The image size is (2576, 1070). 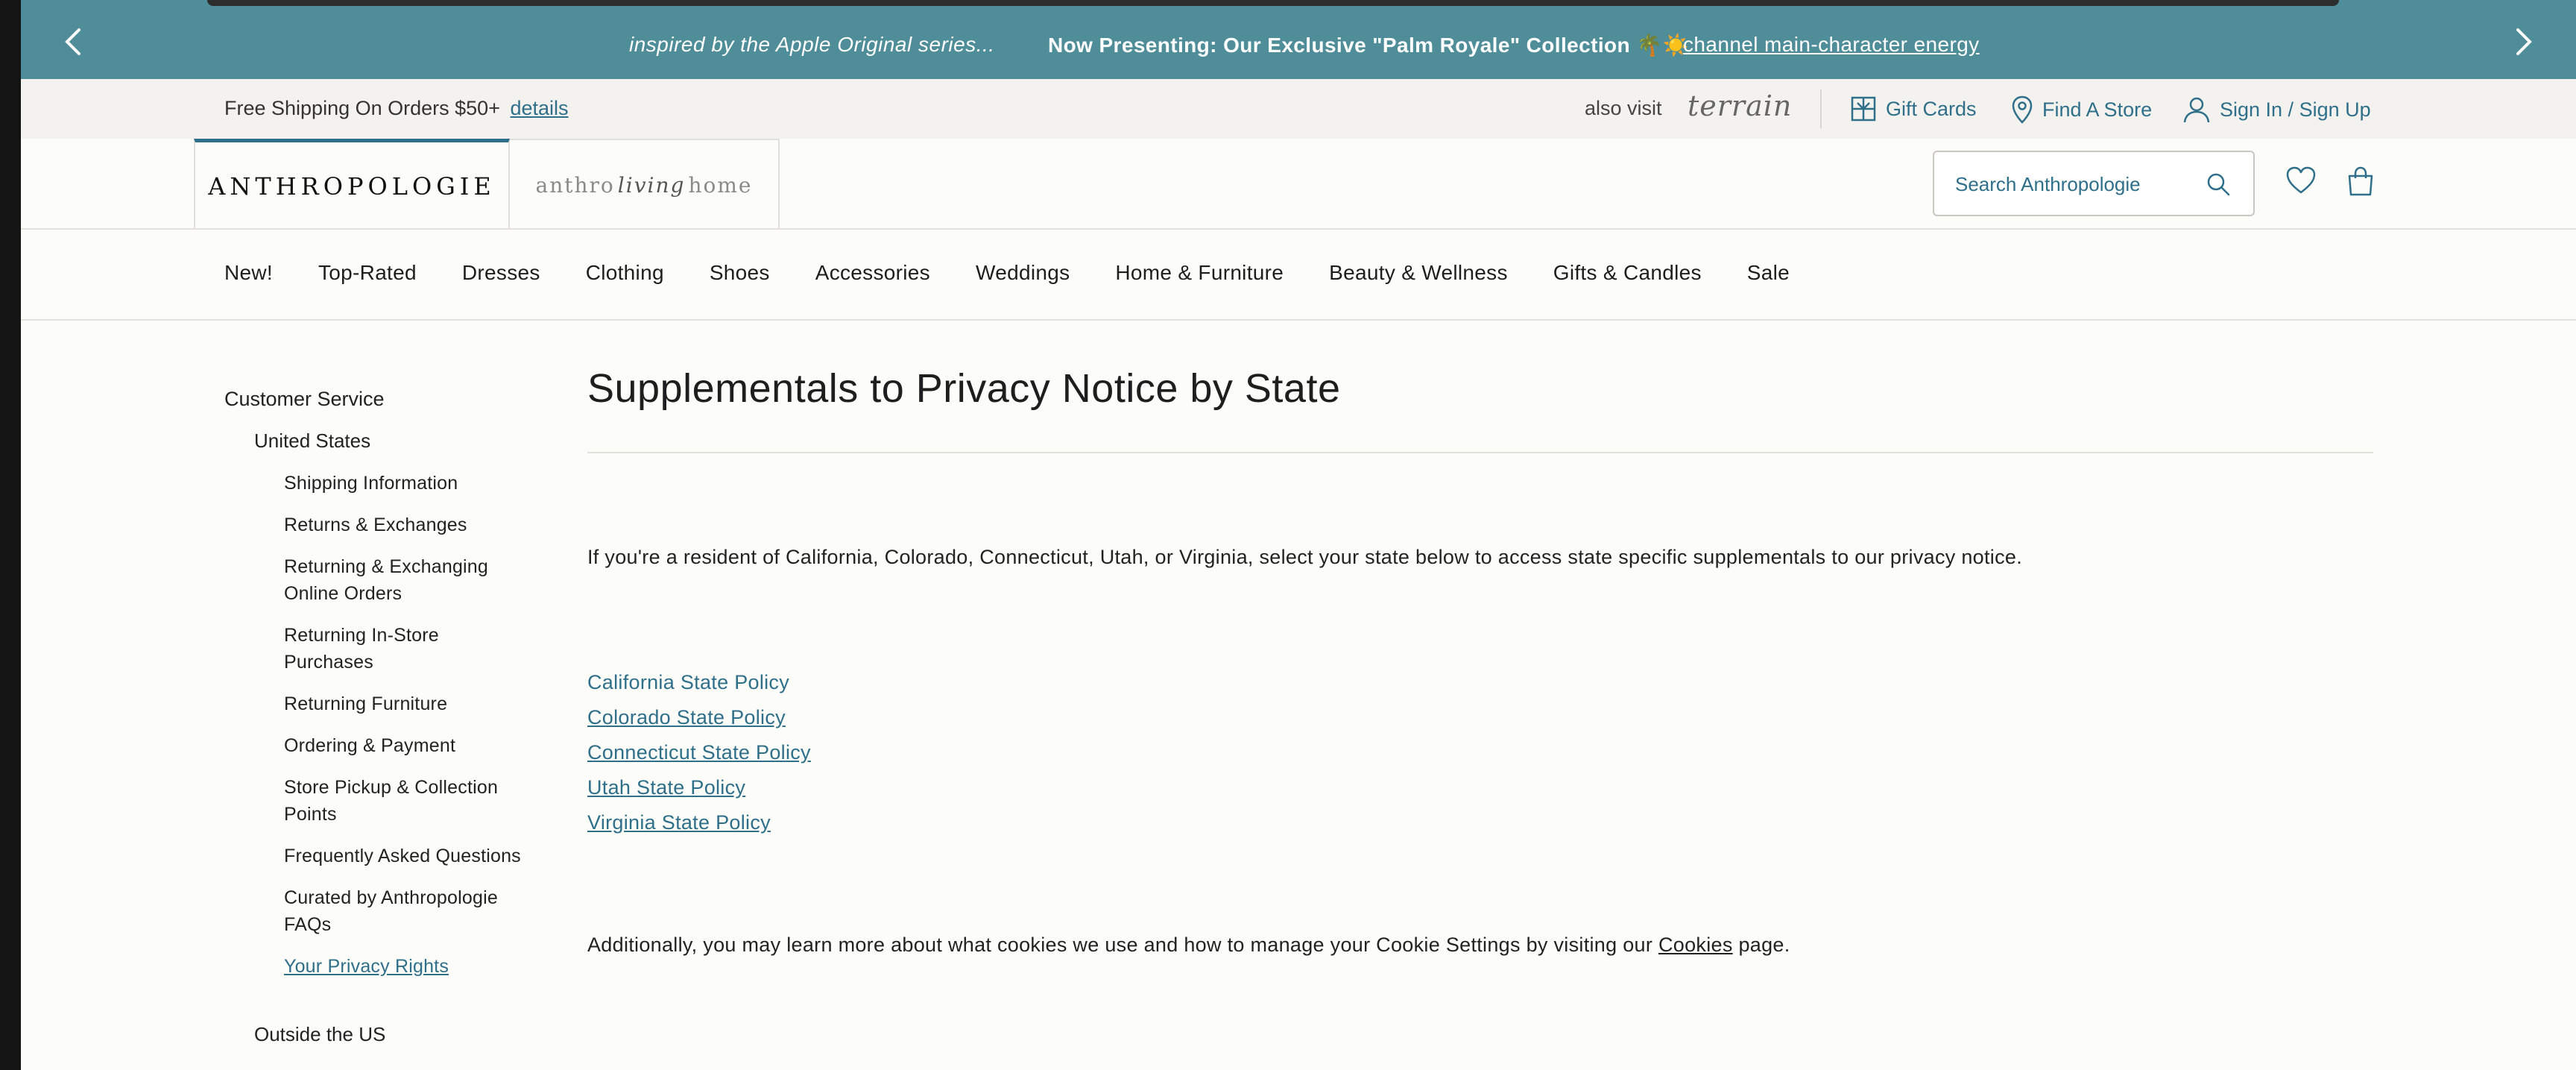 What do you see at coordinates (407, 966) in the screenshot?
I see `sidebar-item-privacy-rights: Your Privacy Rights` at bounding box center [407, 966].